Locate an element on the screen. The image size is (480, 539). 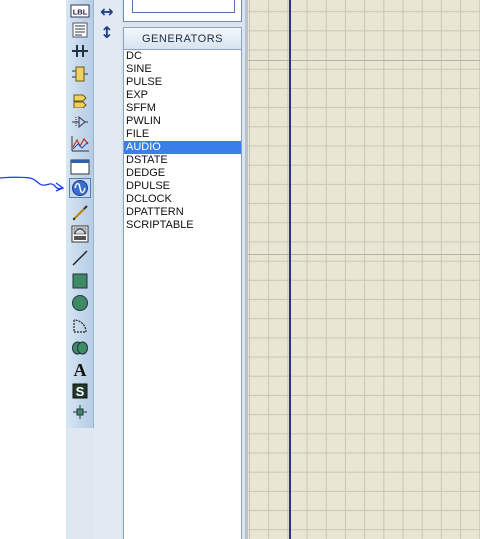
canvas-edge is located at coordinates (246, 269).